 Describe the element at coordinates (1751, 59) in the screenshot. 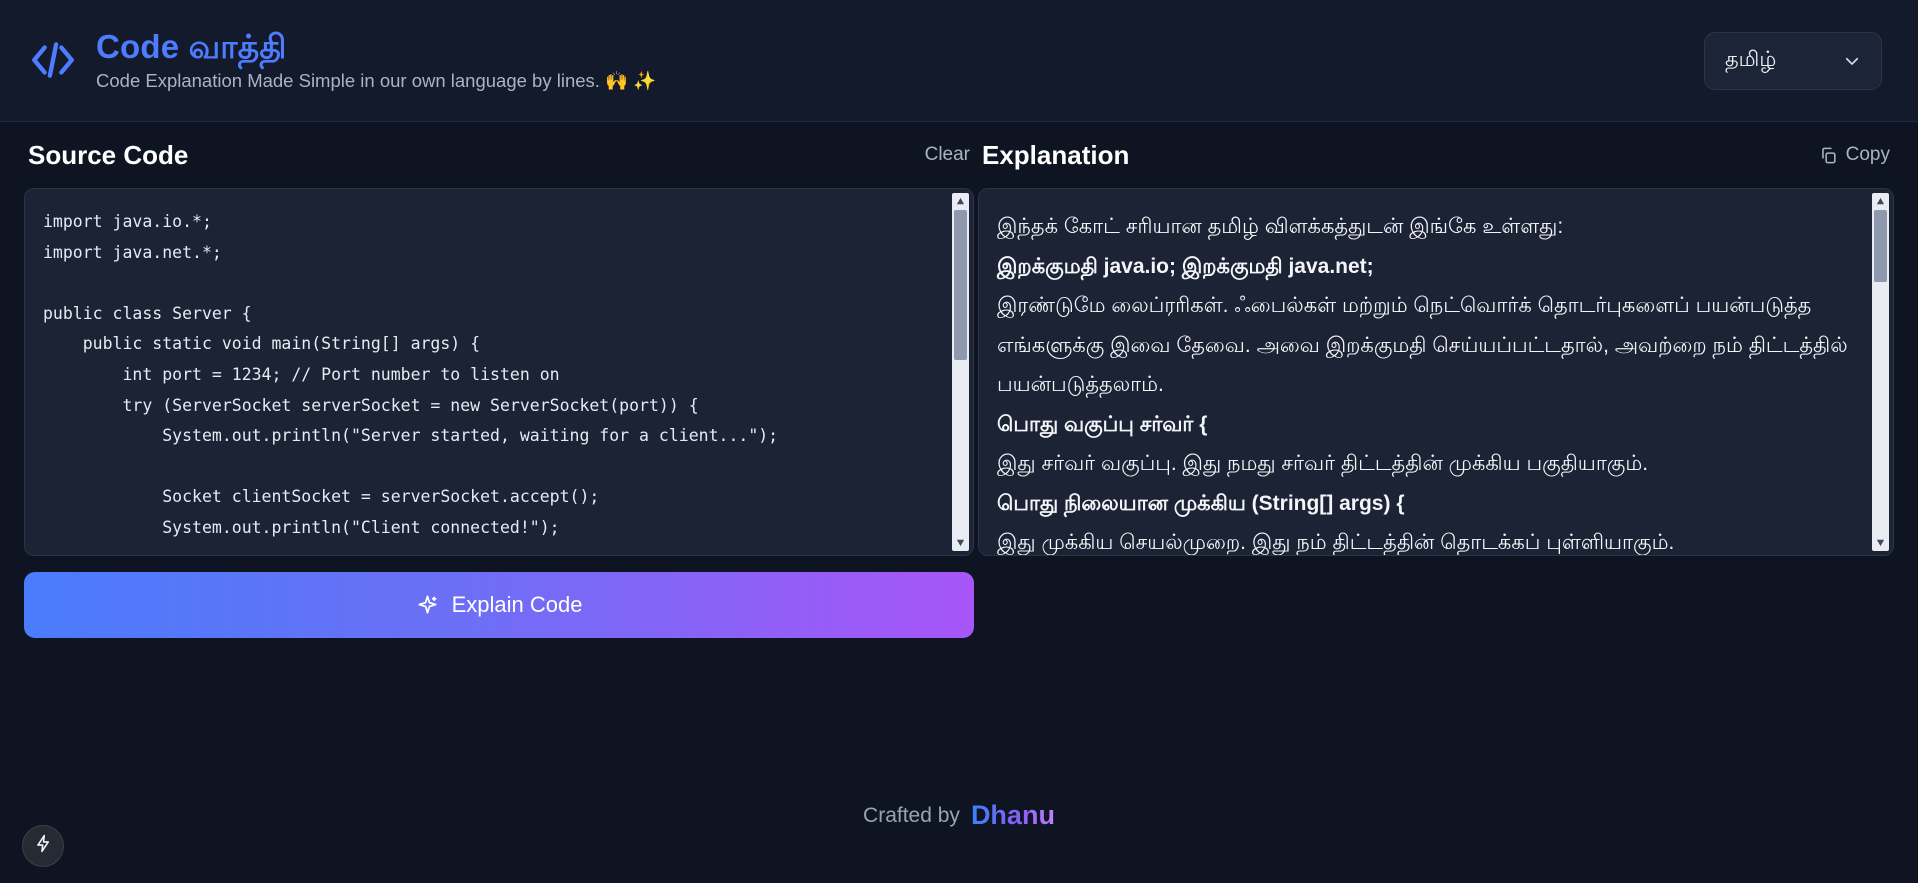

I see `language-selected-value: தமிழ்` at that location.